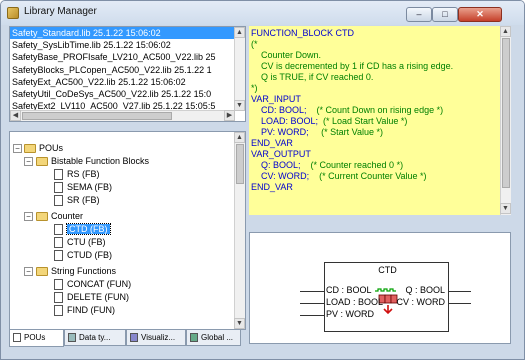 Image resolution: width=525 pixels, height=360 pixels. Describe the element at coordinates (67, 216) in the screenshot. I see `tree-group-label: Counter` at that location.